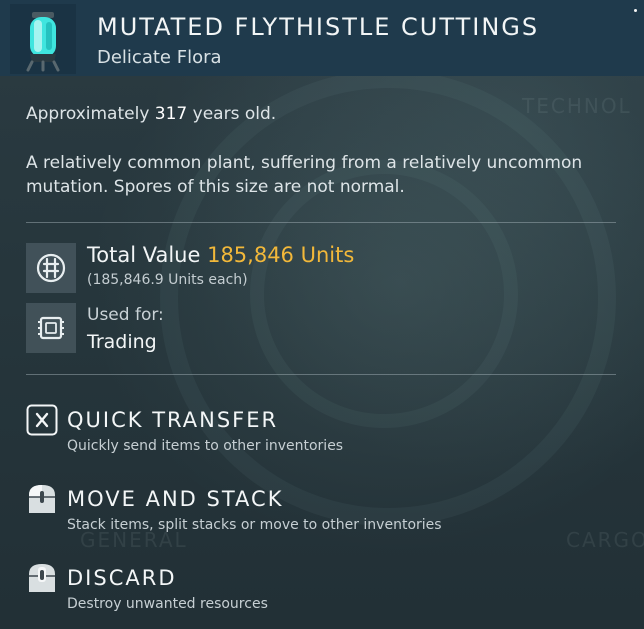 The width and height of the screenshot is (644, 629). Describe the element at coordinates (577, 106) in the screenshot. I see `background-label-technology: TECHNOL` at that location.